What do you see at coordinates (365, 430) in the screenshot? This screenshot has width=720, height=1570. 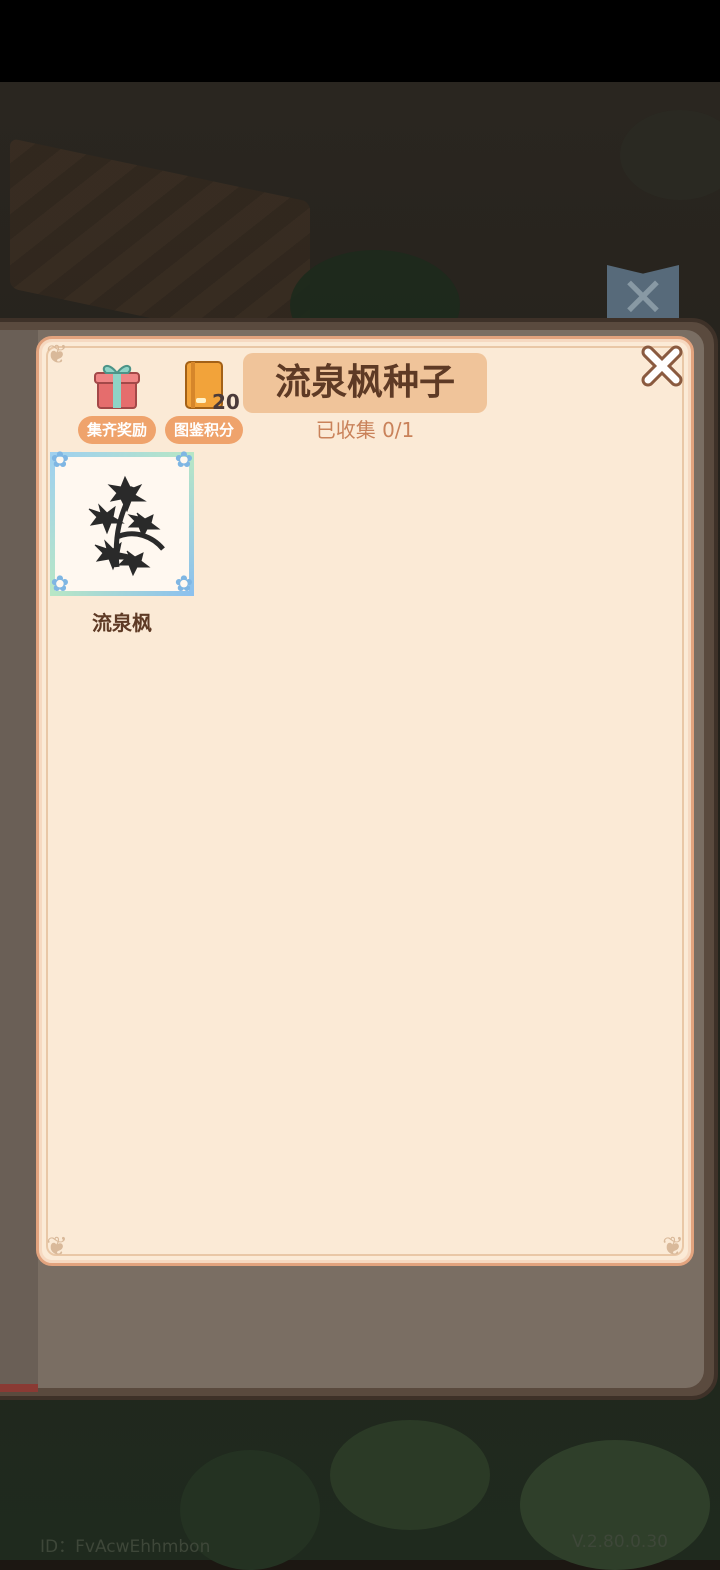 I see `collection-progress: 已收集 0/1` at bounding box center [365, 430].